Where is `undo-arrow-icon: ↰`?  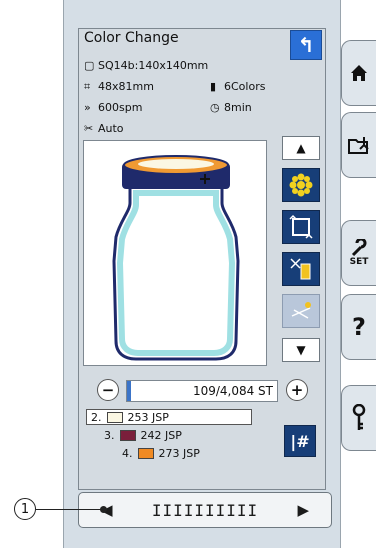
undo-arrow-icon: ↰ is located at coordinates (306, 45).